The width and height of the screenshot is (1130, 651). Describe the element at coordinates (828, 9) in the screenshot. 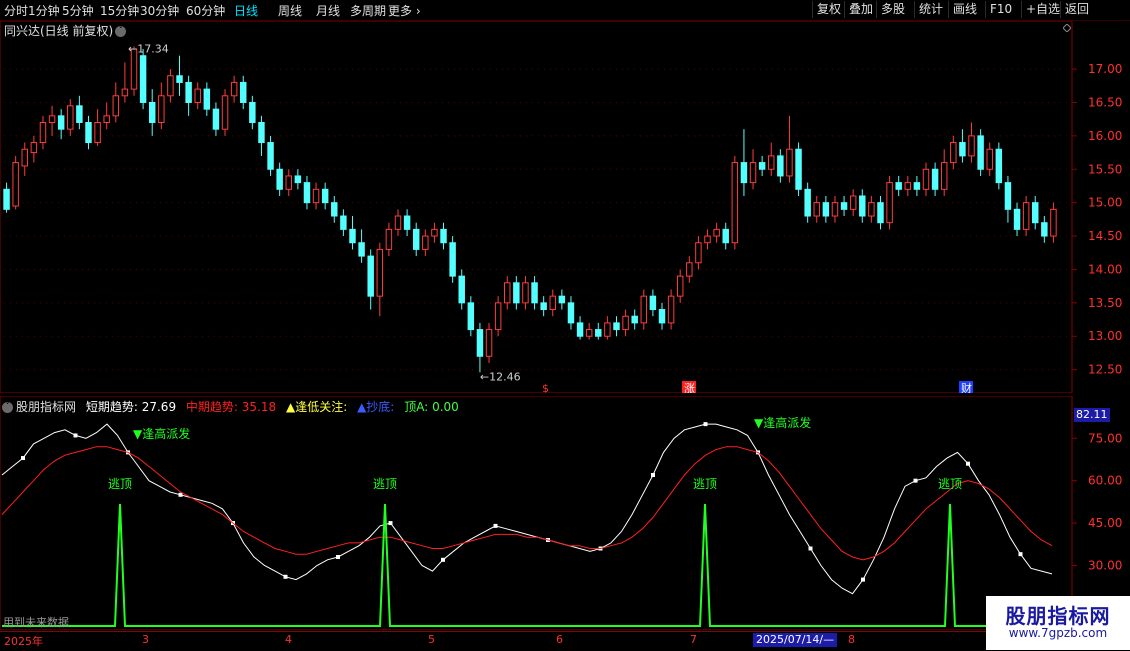

I see `toolbar-button-0: 复权` at that location.